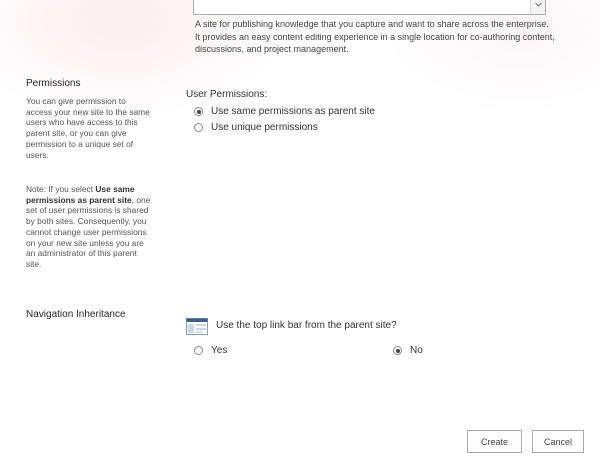  What do you see at coordinates (53, 83) in the screenshot?
I see `permissions-section-title: Permissions` at bounding box center [53, 83].